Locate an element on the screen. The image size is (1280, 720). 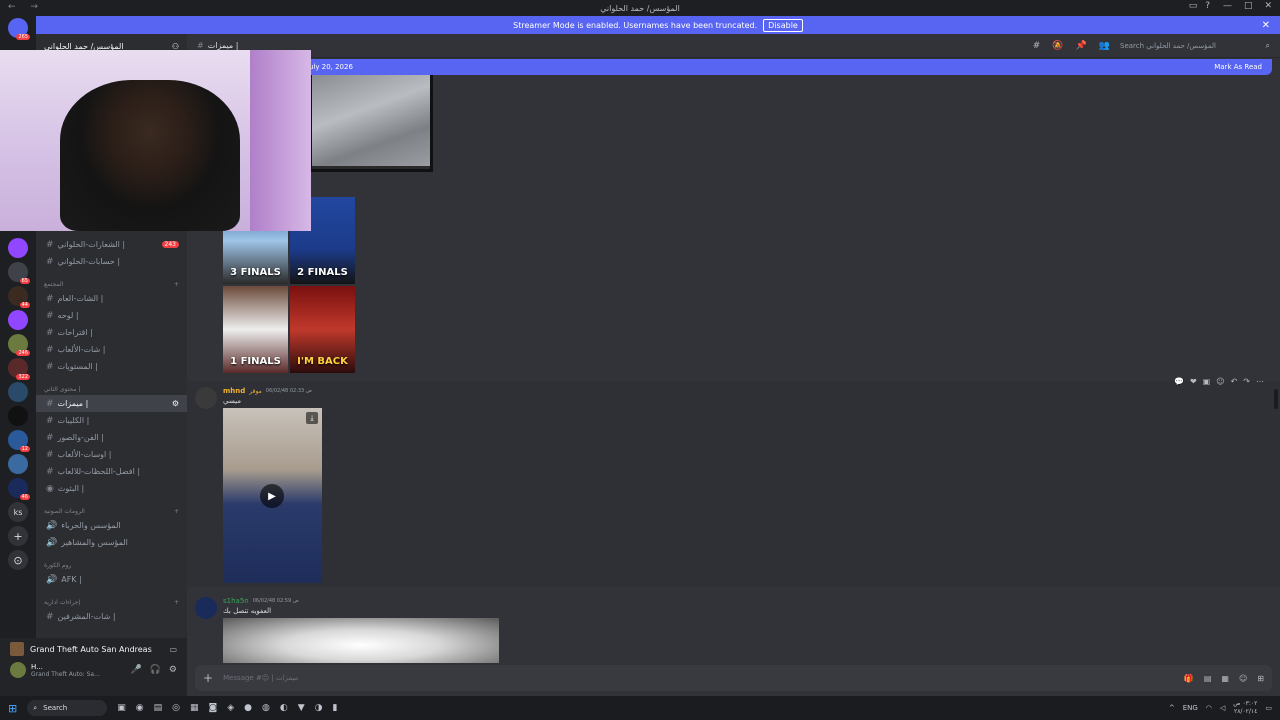
app-icon: ▮ is located at coordinates (335, 708).